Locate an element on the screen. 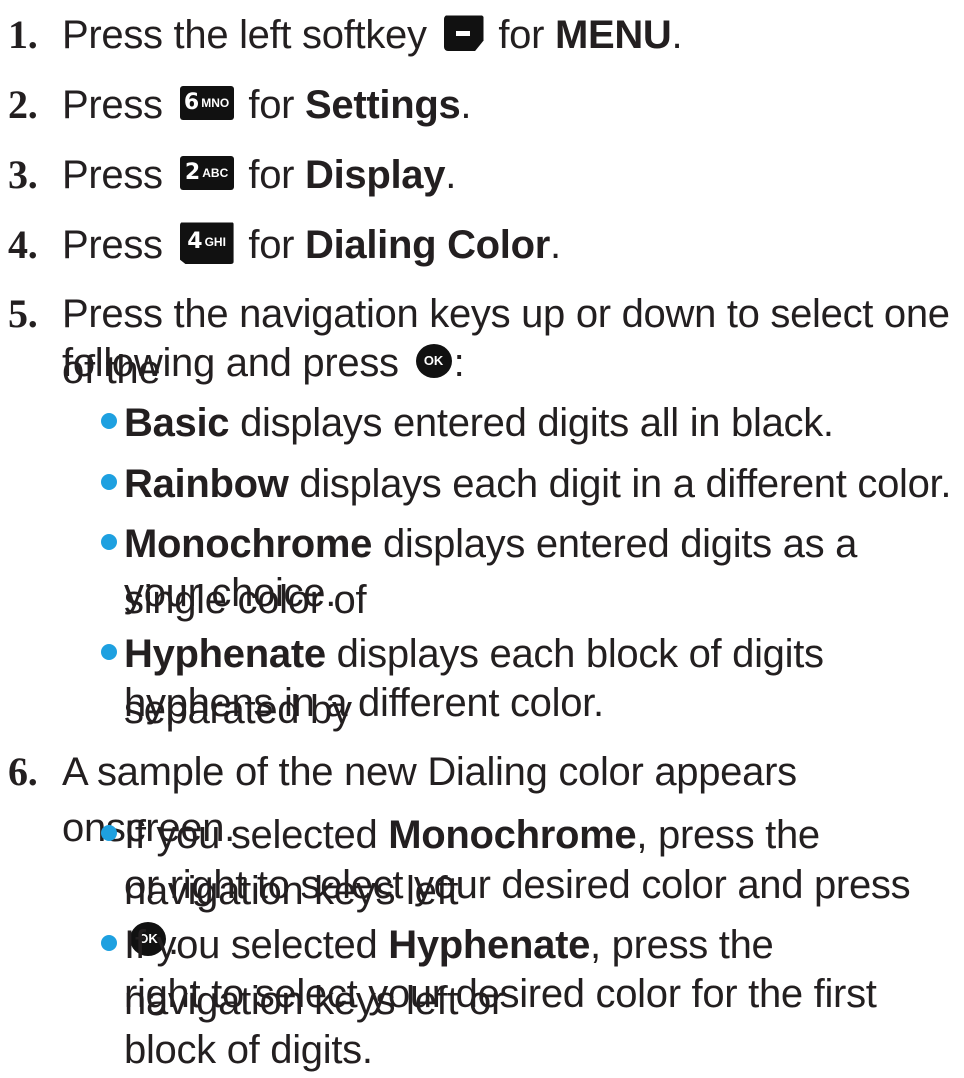 Image resolution: width=964 pixels, height=1078 pixels. step-text: Press 2 ABC for Display. is located at coordinates (259, 175).